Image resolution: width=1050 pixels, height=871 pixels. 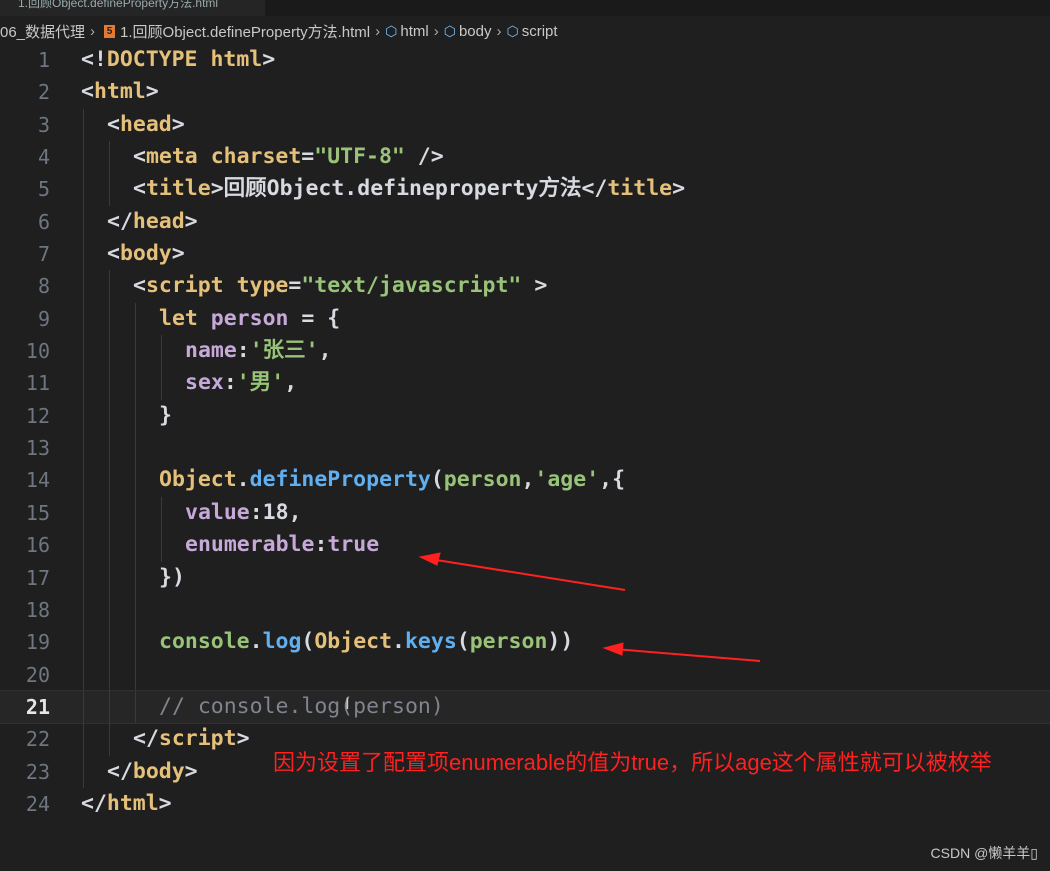 I want to click on annotation-arrows, so click(x=589, y=607).